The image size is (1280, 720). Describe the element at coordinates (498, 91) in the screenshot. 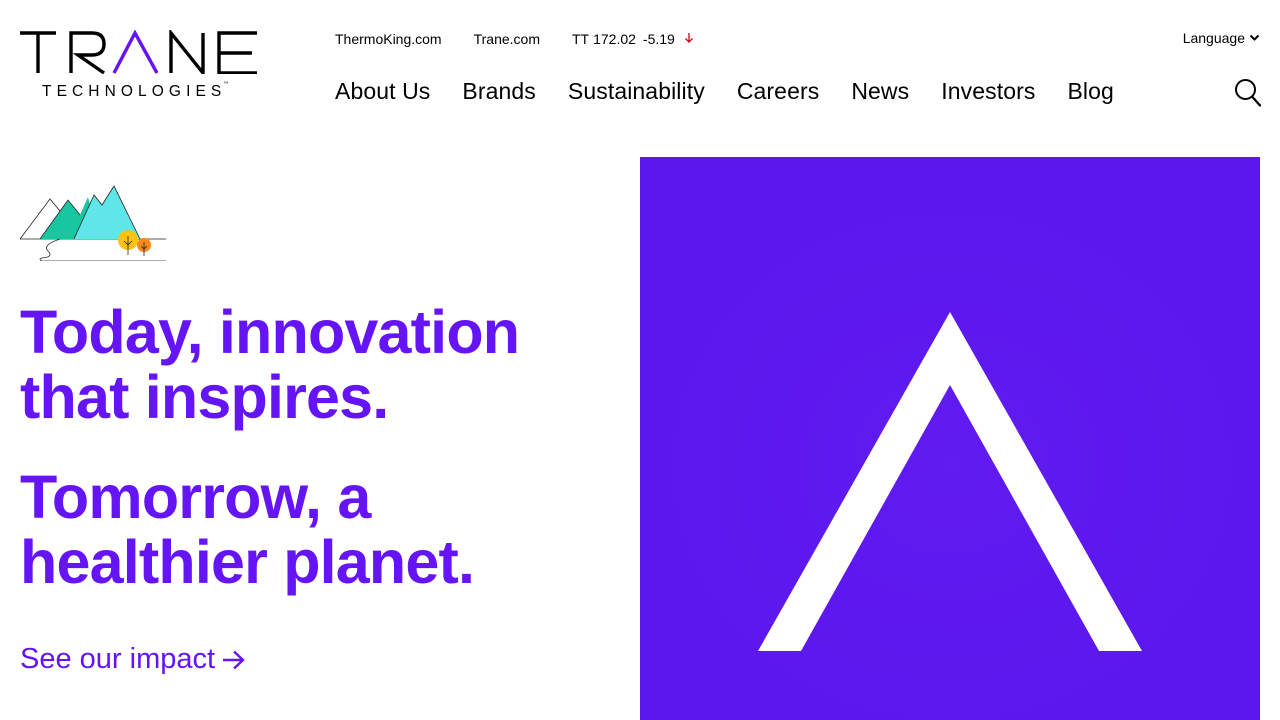

I see `nav-item-brands: Brands` at that location.